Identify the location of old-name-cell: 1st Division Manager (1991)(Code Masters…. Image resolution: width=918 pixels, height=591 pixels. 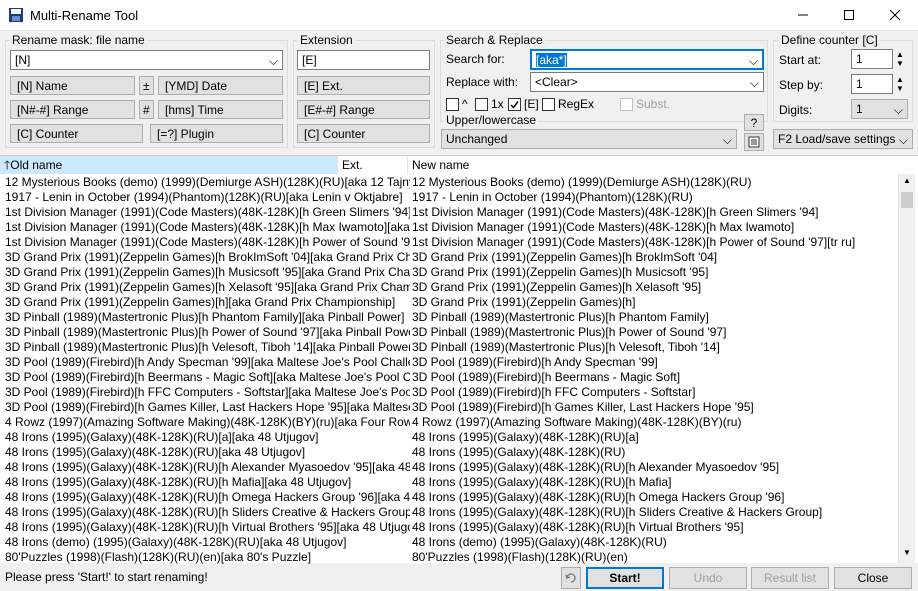
(207, 227).